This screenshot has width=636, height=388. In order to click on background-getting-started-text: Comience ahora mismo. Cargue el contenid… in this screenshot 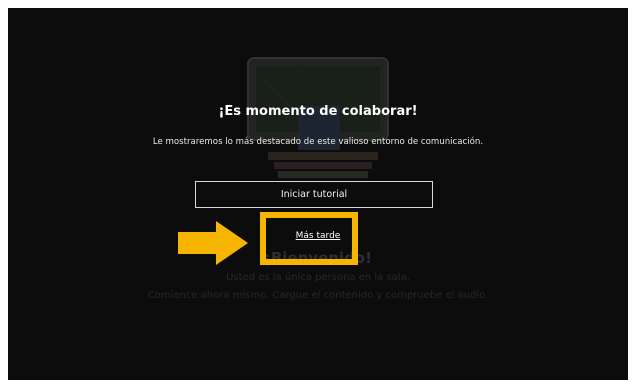, I will do `click(318, 295)`.